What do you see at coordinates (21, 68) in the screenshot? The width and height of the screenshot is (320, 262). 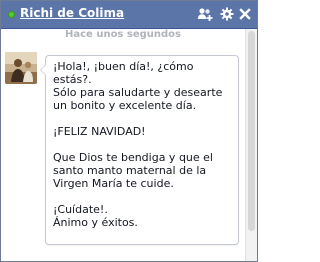 I see `sender-avatar` at bounding box center [21, 68].